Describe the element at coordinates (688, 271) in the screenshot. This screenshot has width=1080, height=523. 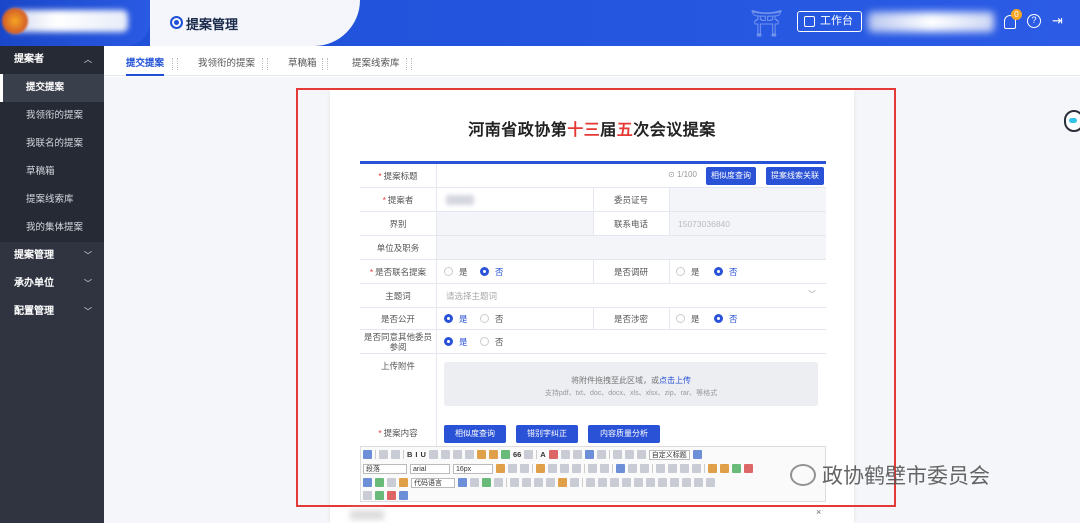
I see `research-yes-radio: 是` at that location.